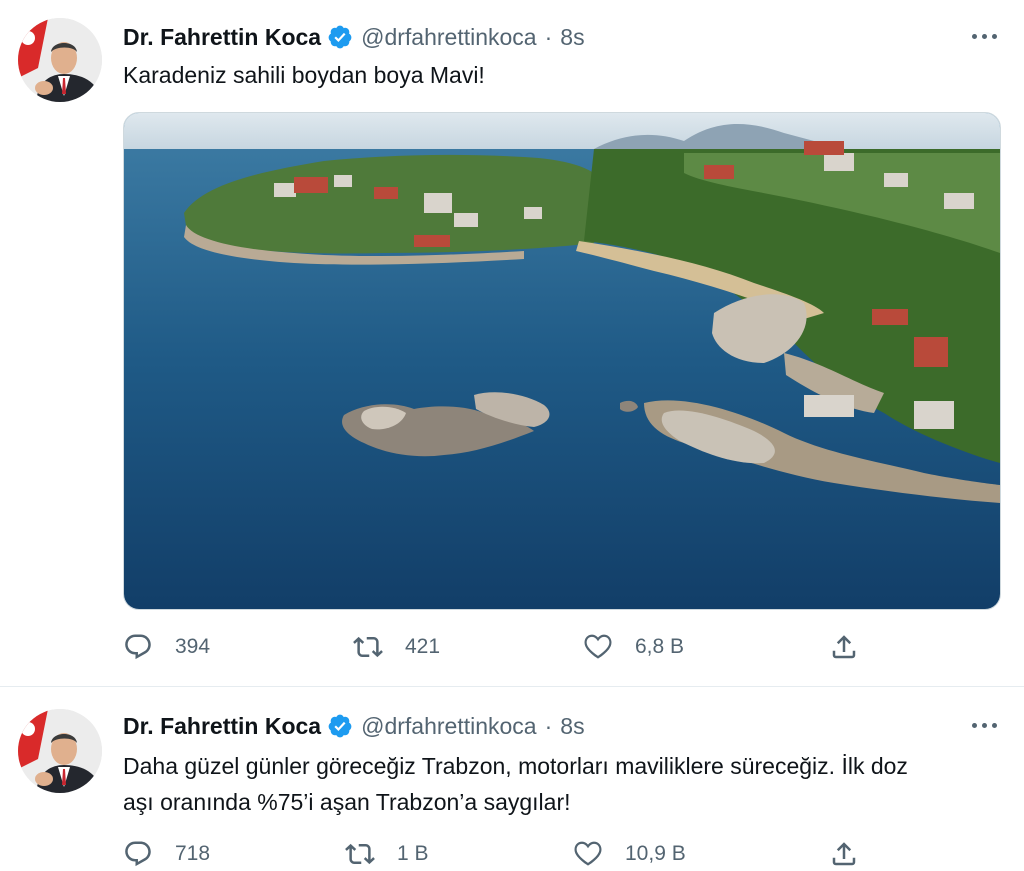 This screenshot has width=1024, height=871. Describe the element at coordinates (493, 647) in the screenshot. I see `tweet-actions: 394 421 6,8 B` at that location.